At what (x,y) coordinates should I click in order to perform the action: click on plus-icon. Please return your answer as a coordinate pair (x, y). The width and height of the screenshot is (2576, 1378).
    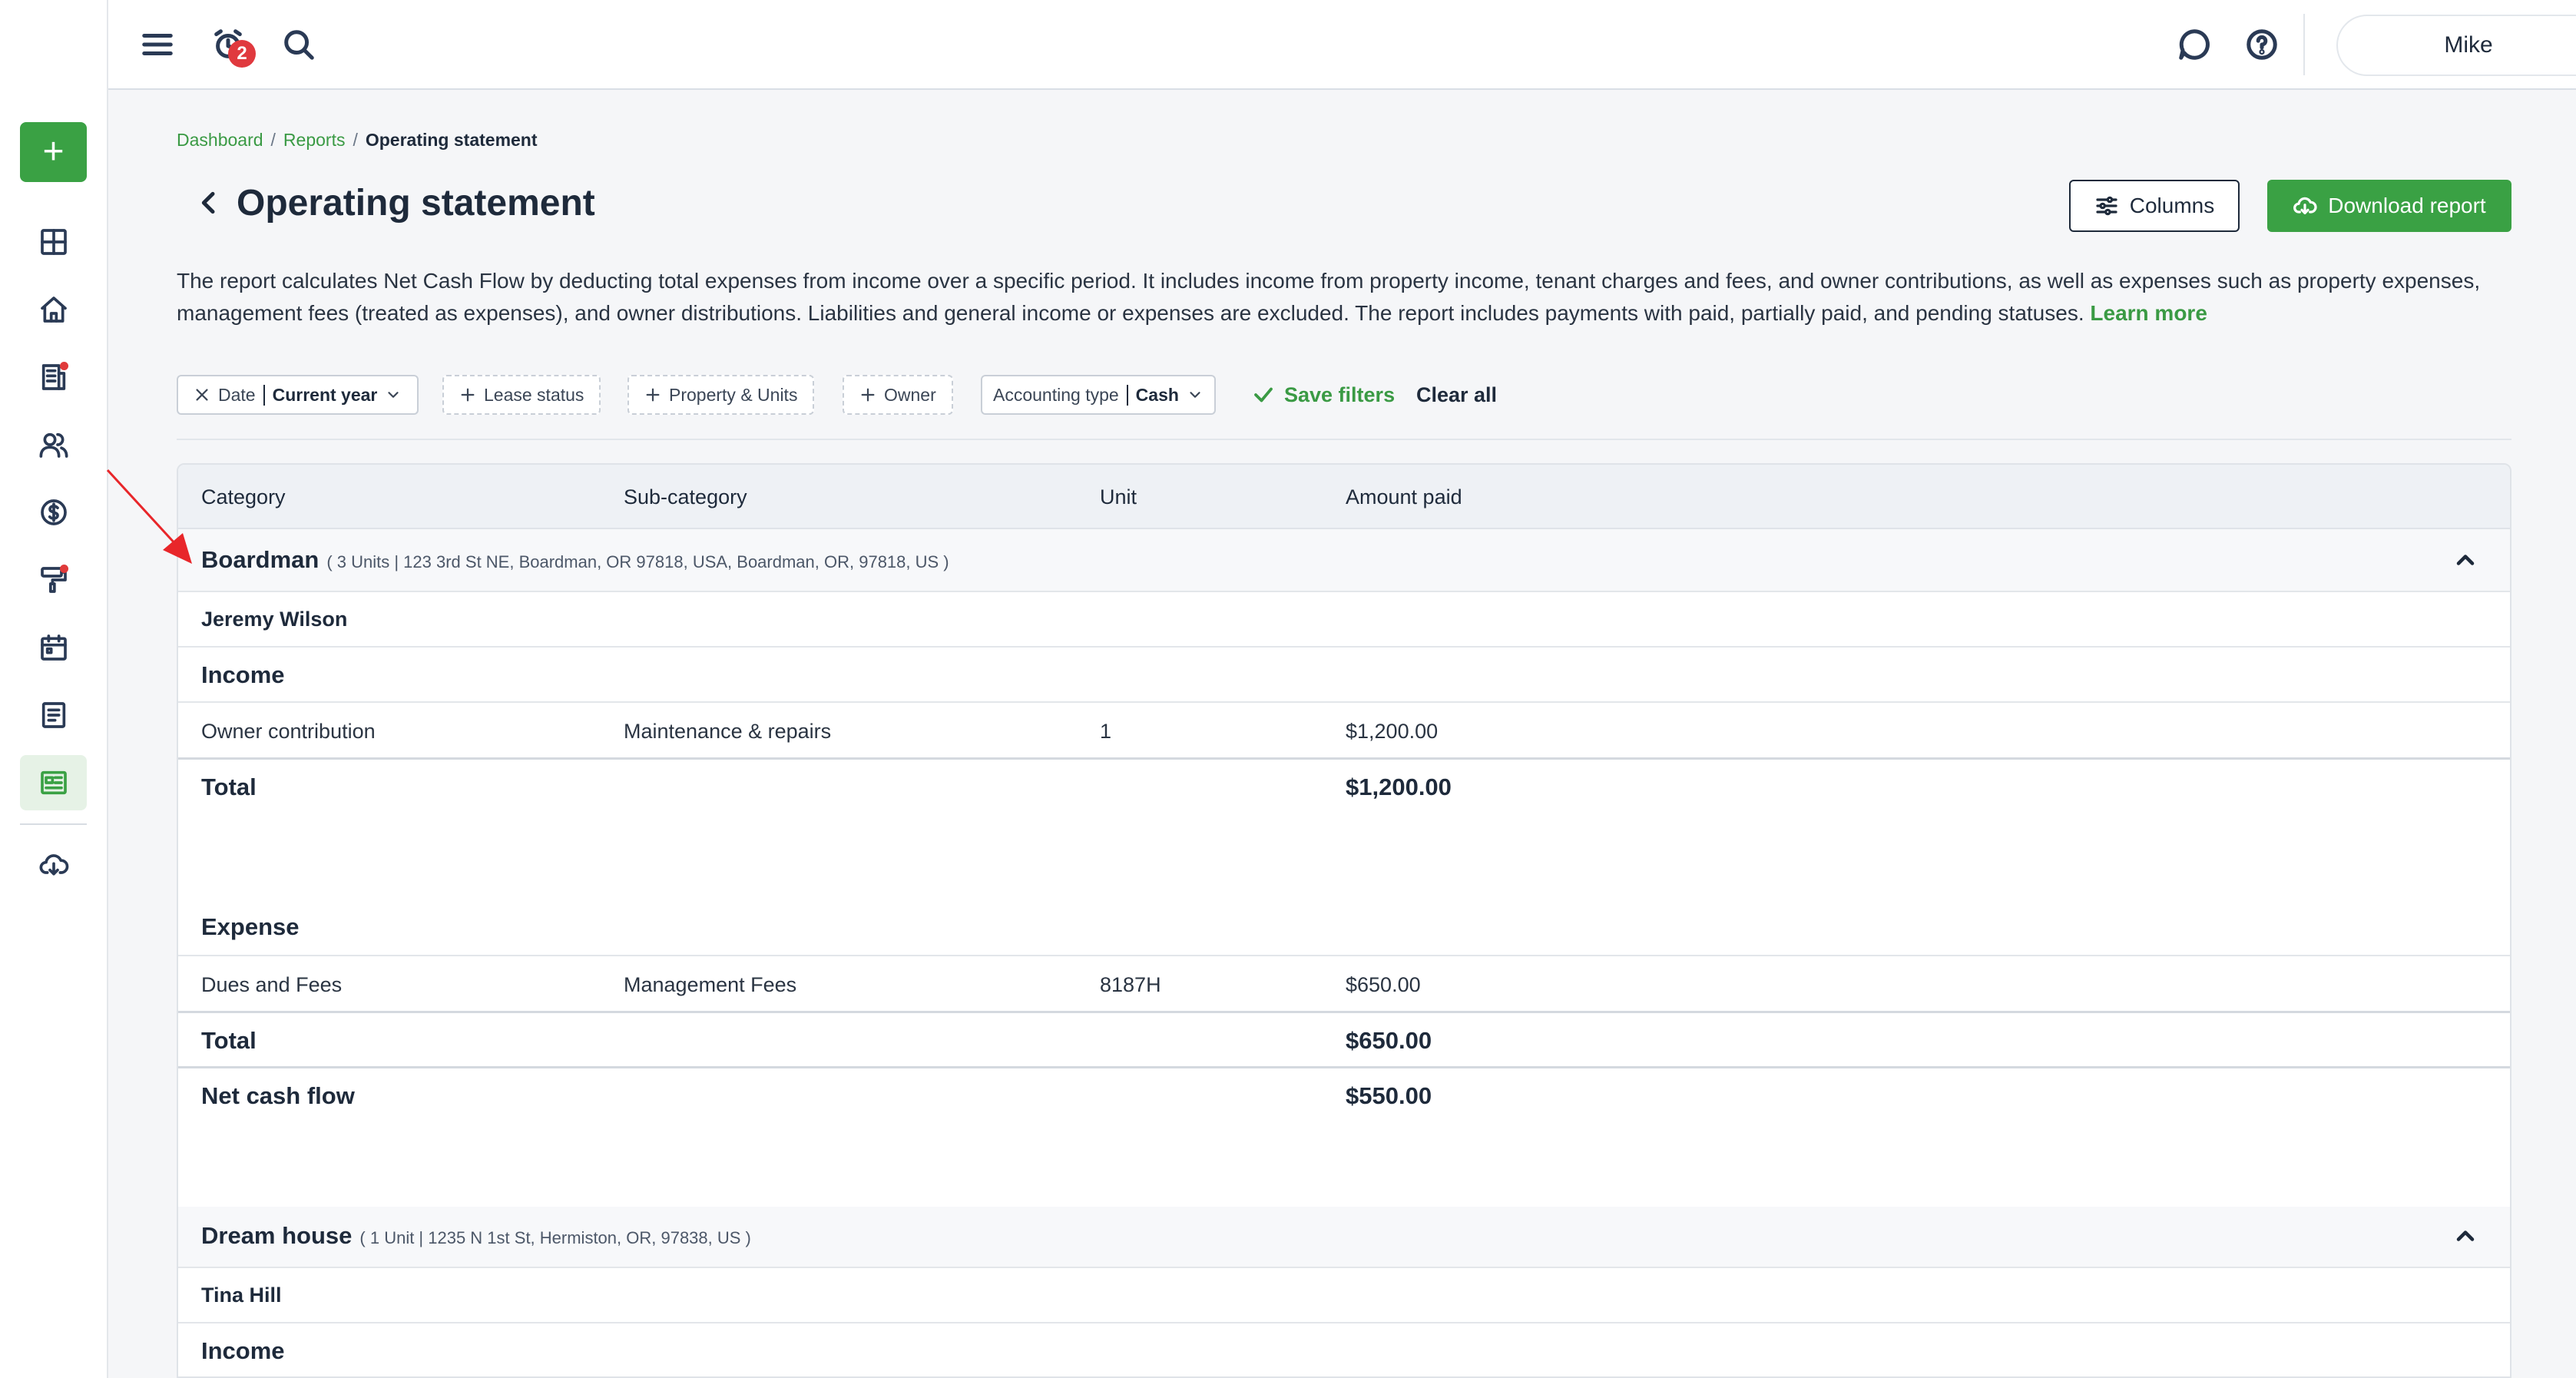
    Looking at the image, I should click on (468, 395).